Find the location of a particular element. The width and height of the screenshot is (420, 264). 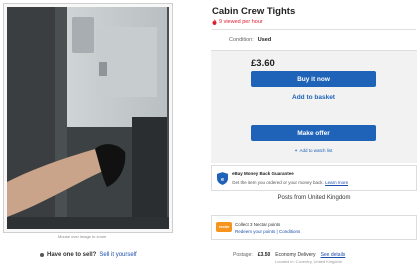

add-to-watch-list-button: + Add to watch list is located at coordinates (313, 150).